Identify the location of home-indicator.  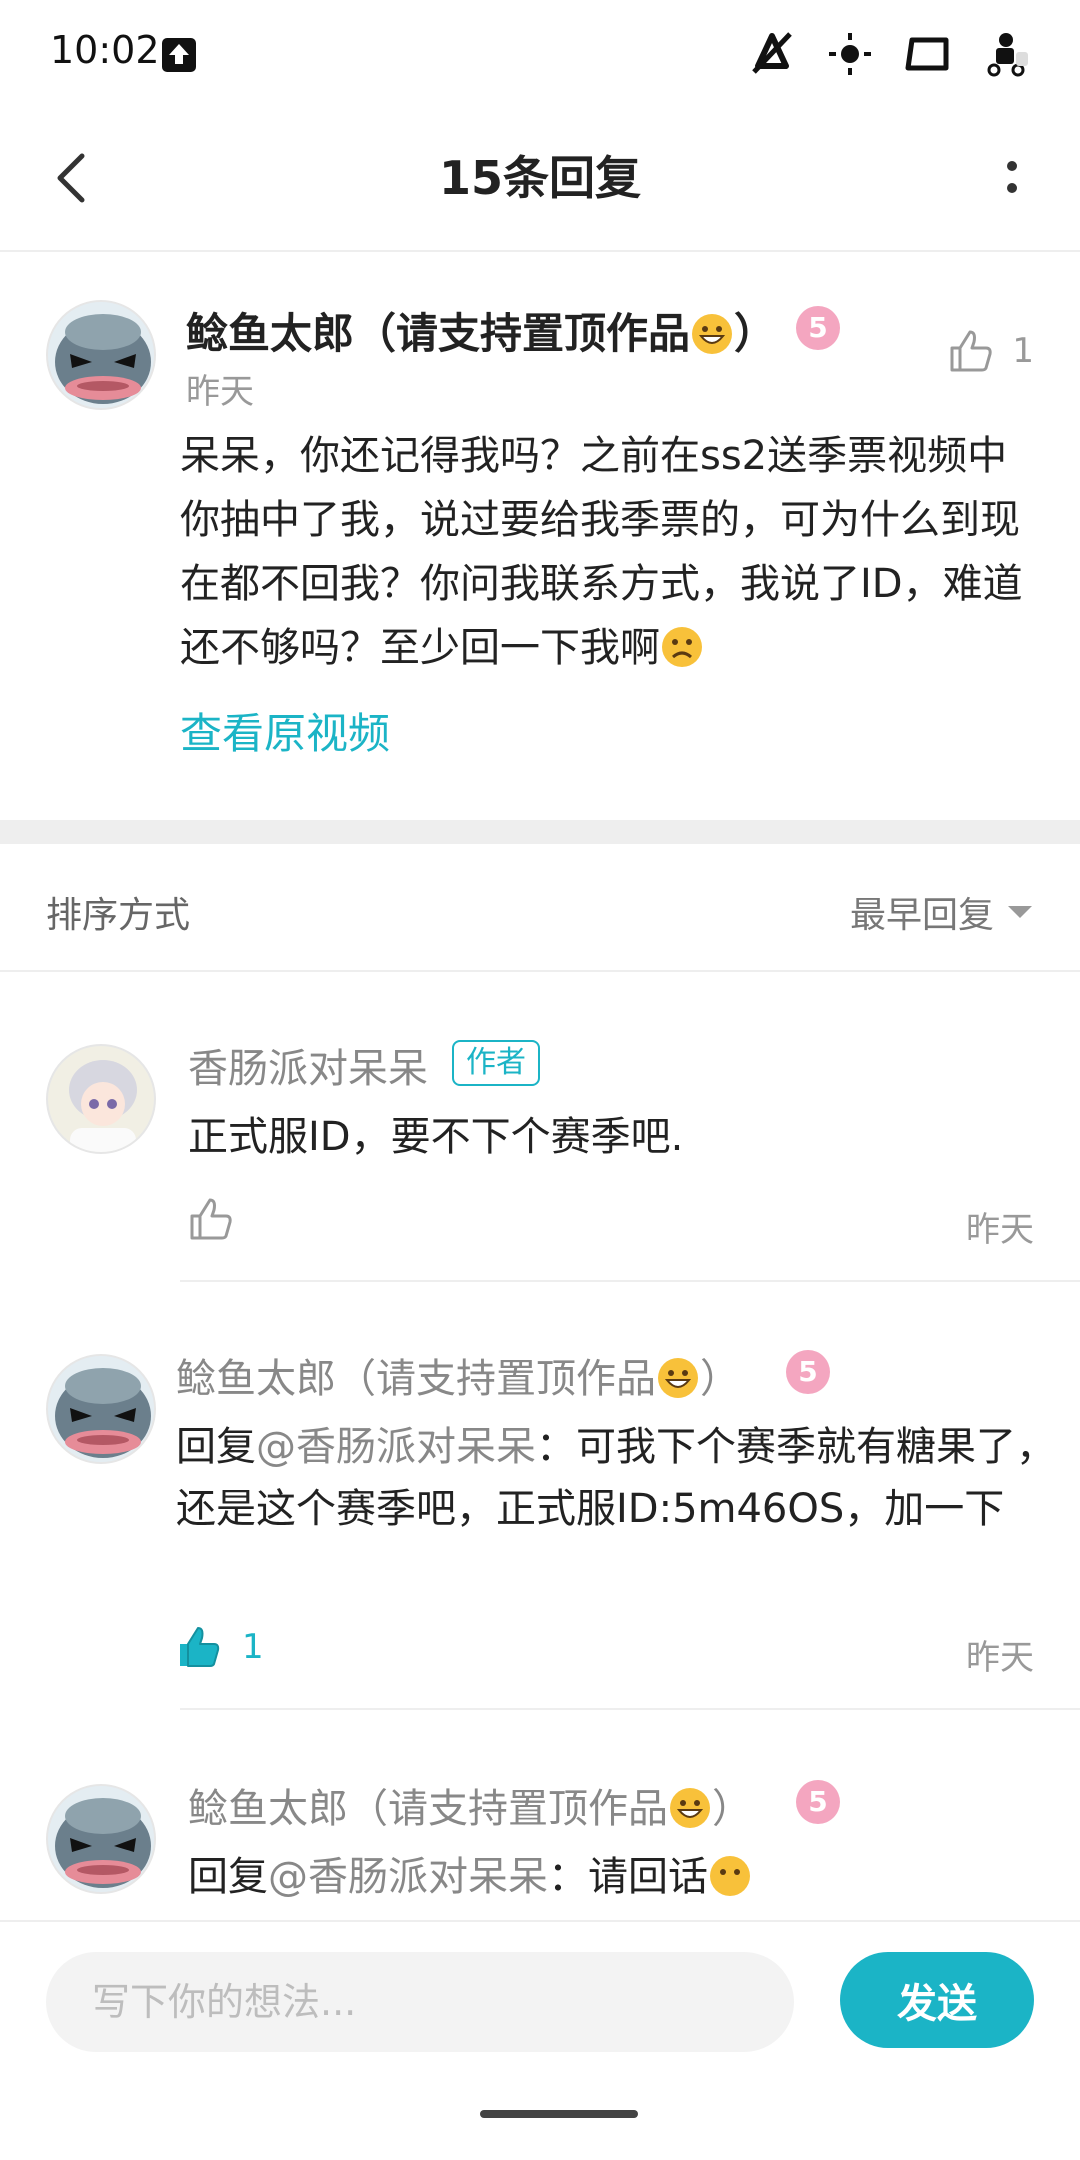
(559, 2114).